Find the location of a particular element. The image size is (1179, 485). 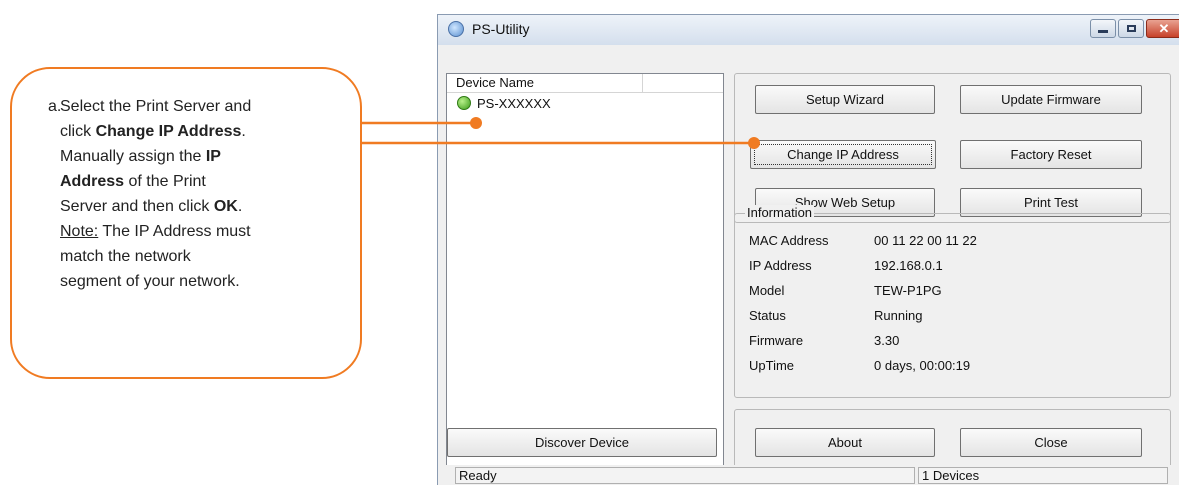

instruction-line: click Change IP Address. is located at coordinates (205, 131).